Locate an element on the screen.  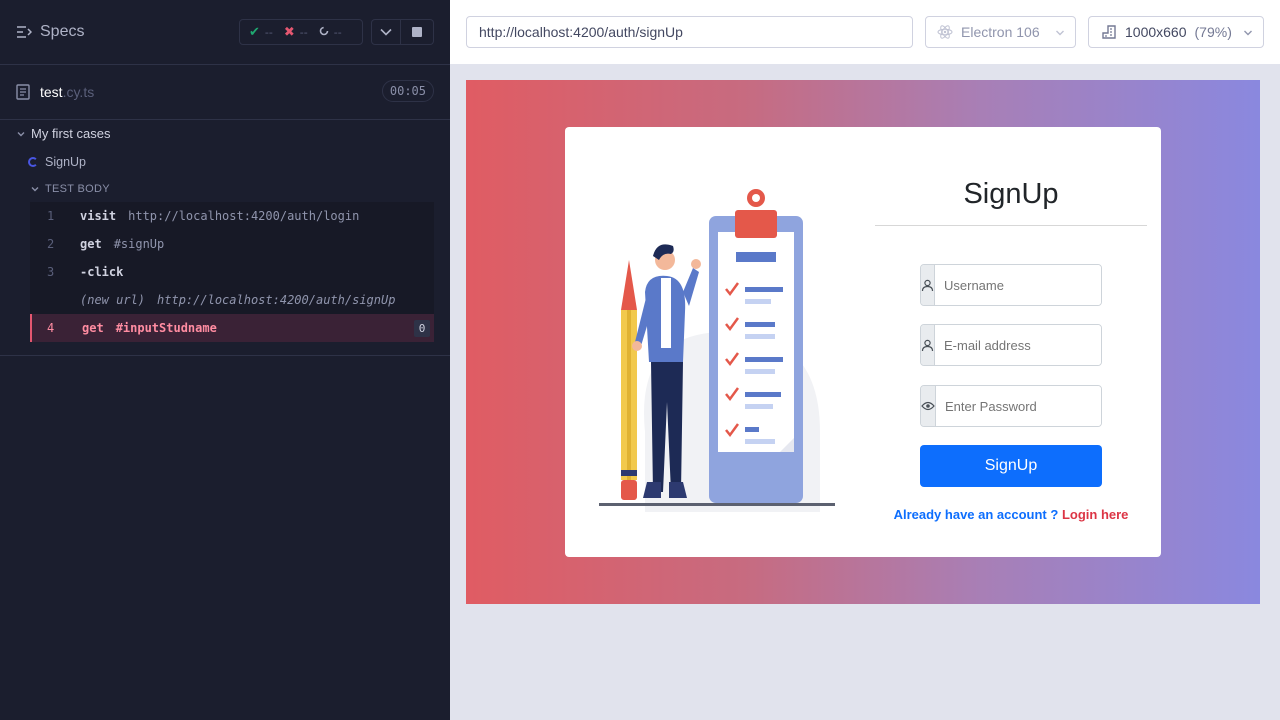
signup-button: SignUp is located at coordinates (1011, 466).